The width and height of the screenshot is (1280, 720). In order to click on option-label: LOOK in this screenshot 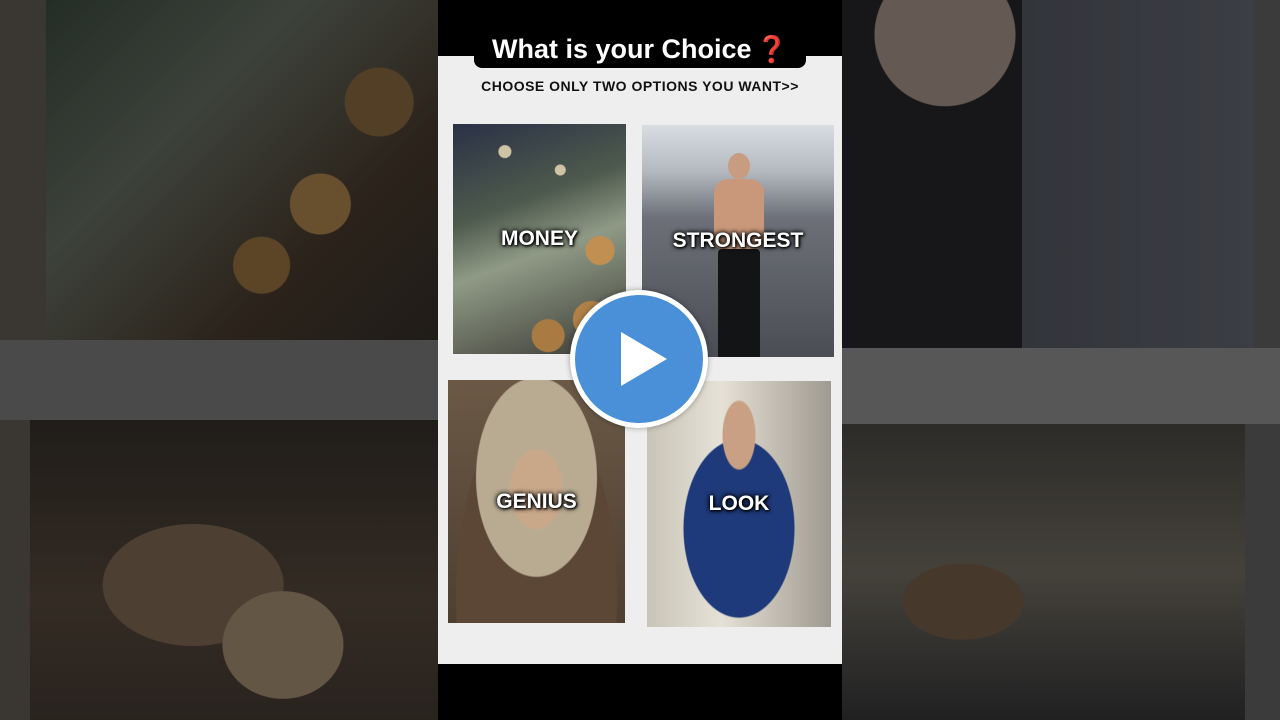, I will do `click(739, 503)`.